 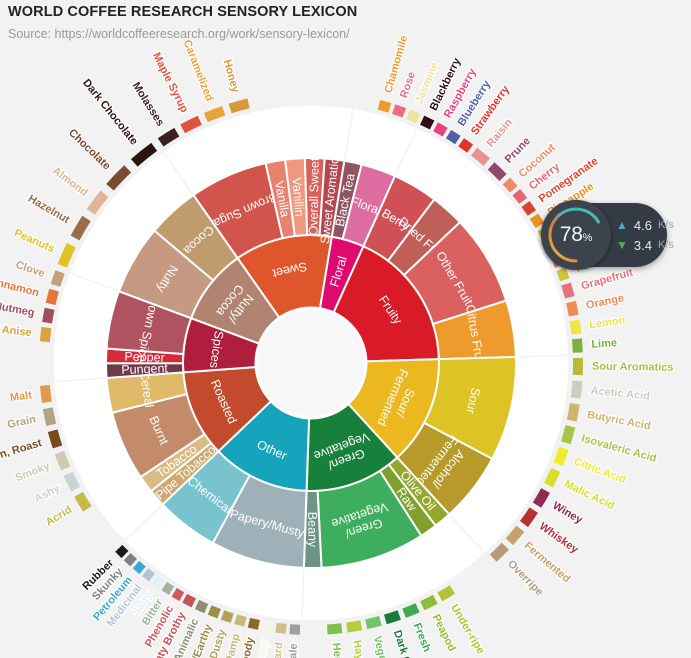 What do you see at coordinates (618, 421) in the screenshot?
I see `leaf-label: Butyric Acid` at bounding box center [618, 421].